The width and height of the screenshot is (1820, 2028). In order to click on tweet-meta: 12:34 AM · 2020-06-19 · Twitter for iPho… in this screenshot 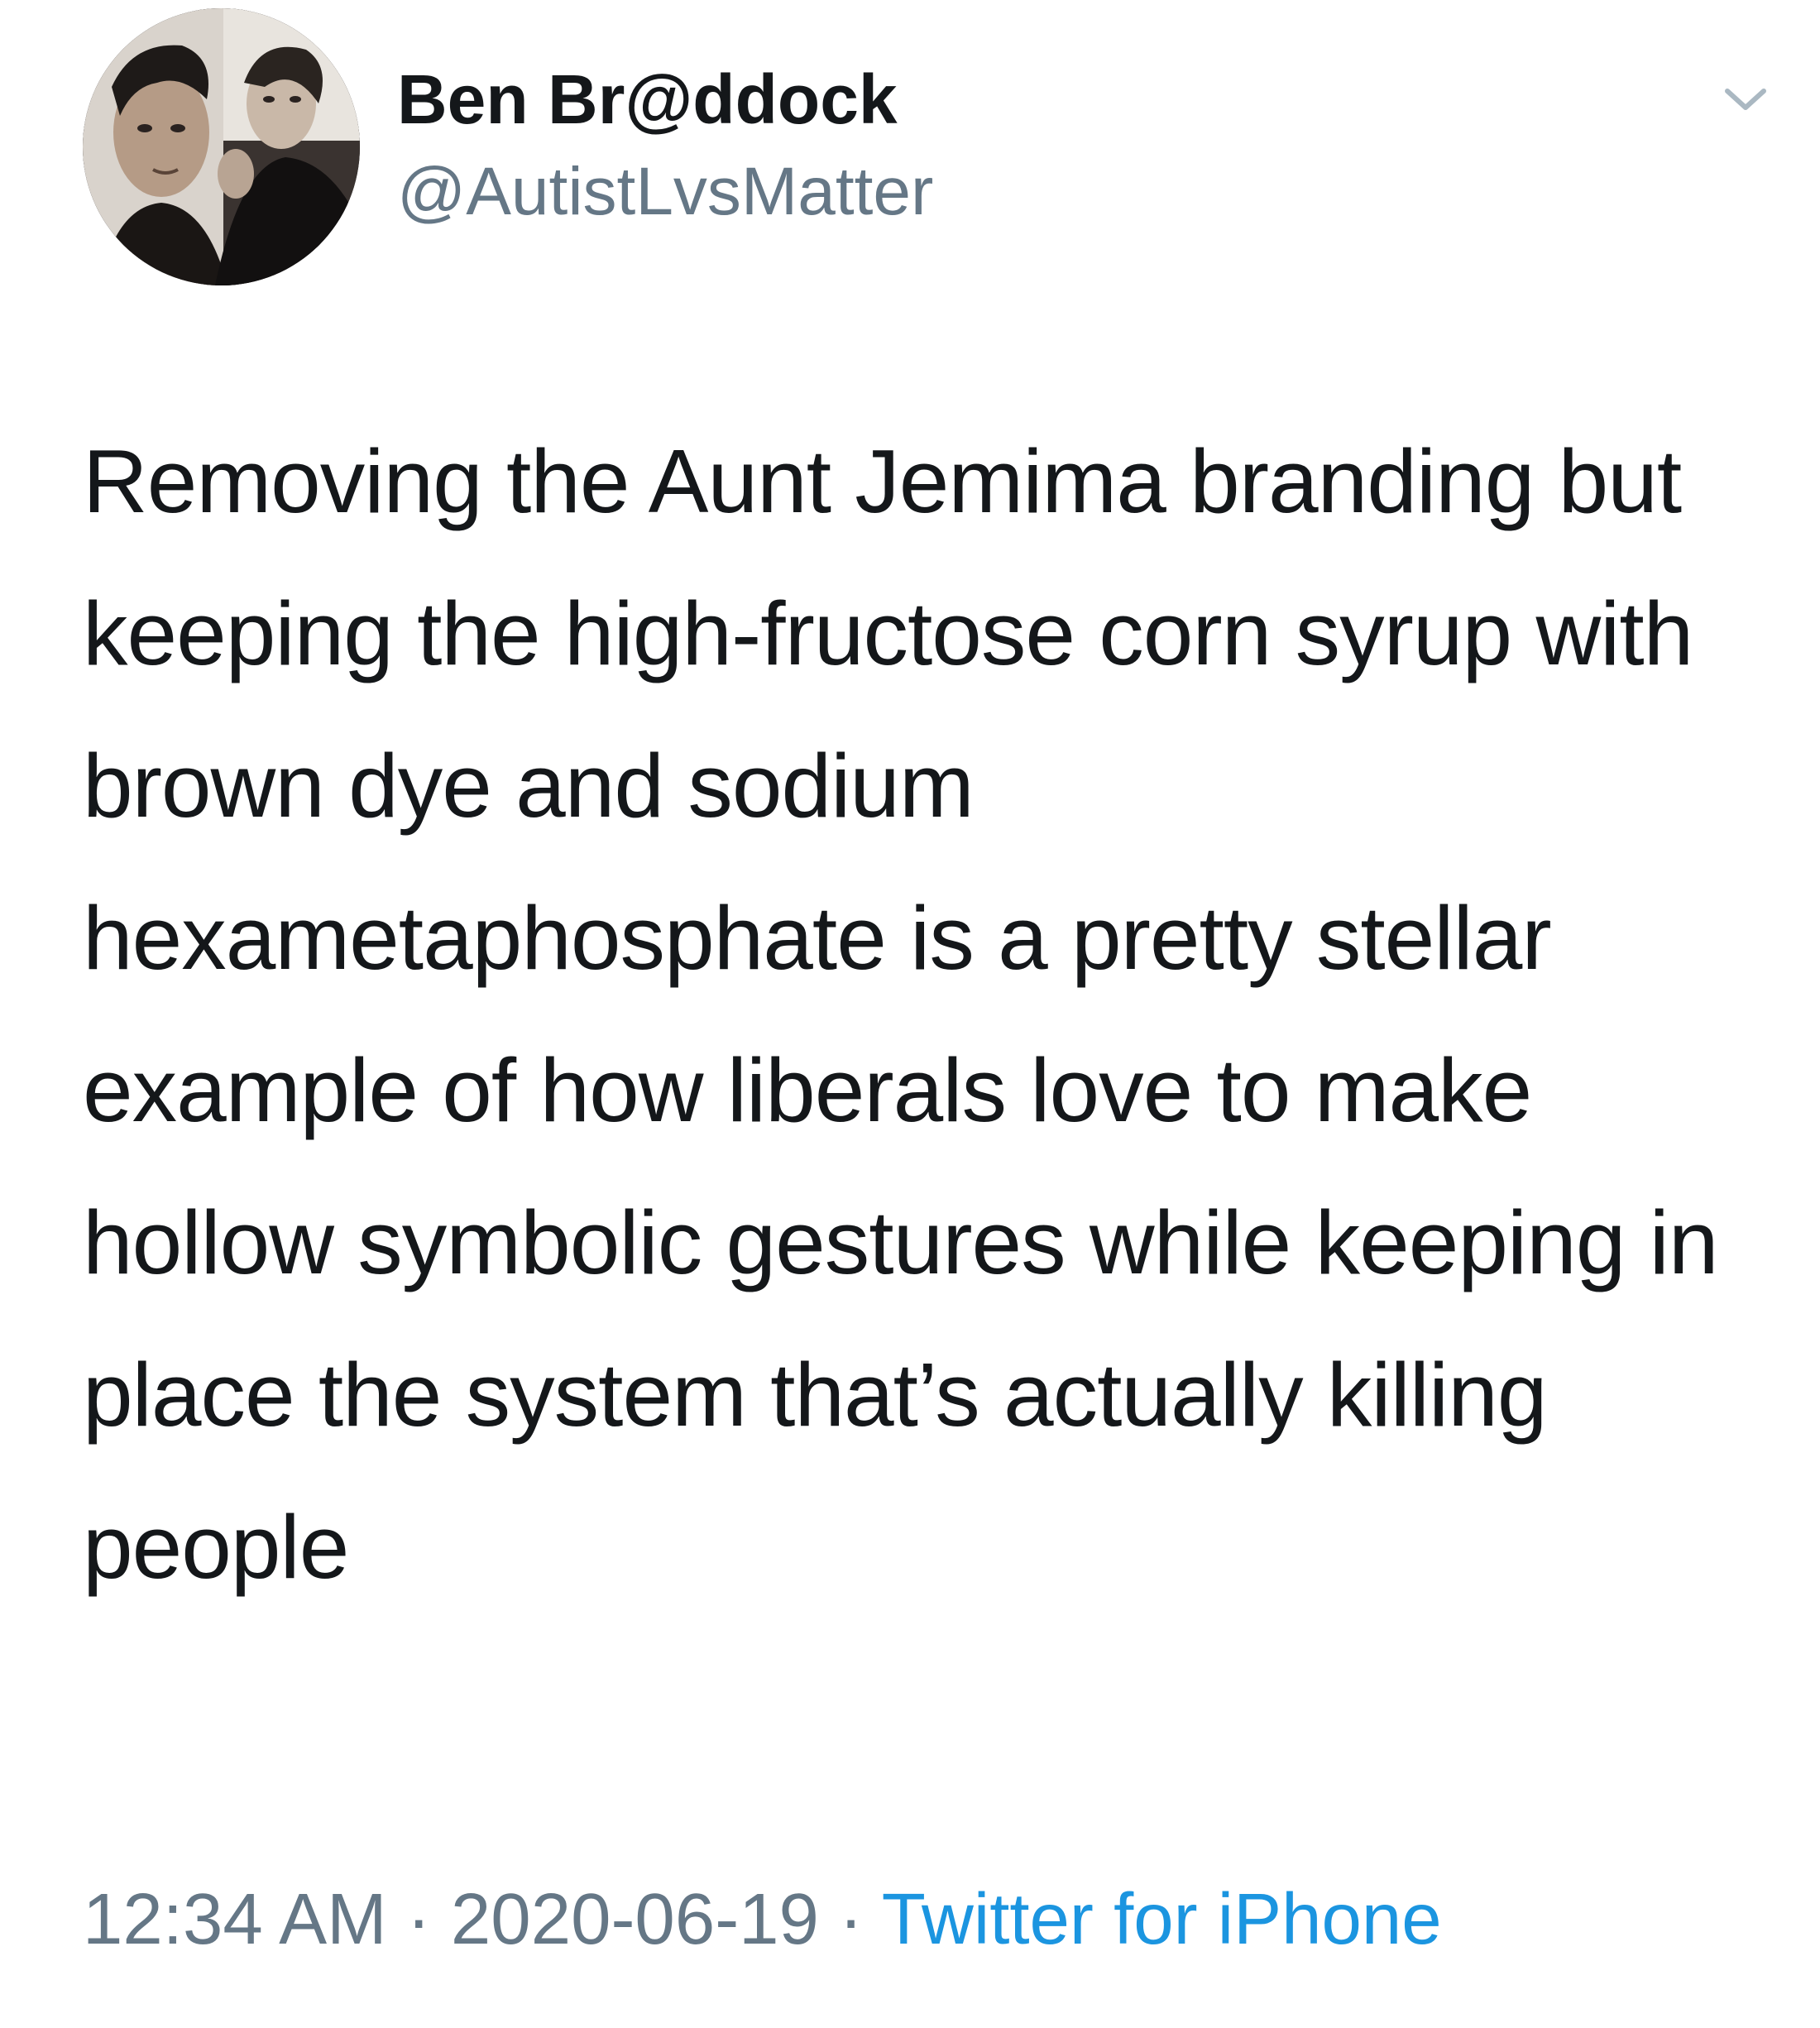, I will do `click(762, 1920)`.